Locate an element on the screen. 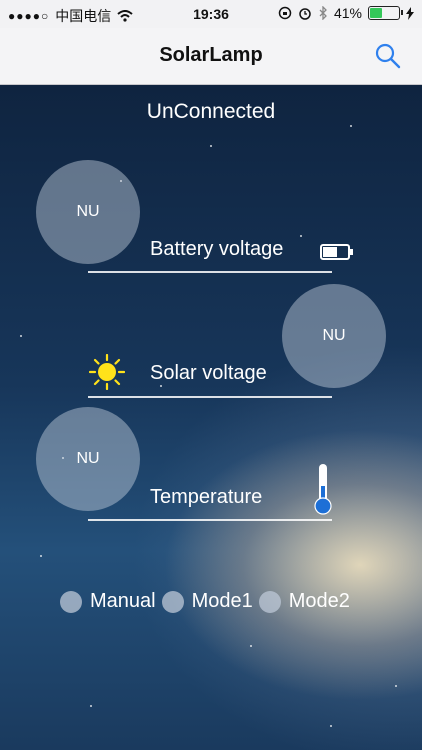 The height and width of the screenshot is (750, 422). mode-label: Mode2 is located at coordinates (319, 601).